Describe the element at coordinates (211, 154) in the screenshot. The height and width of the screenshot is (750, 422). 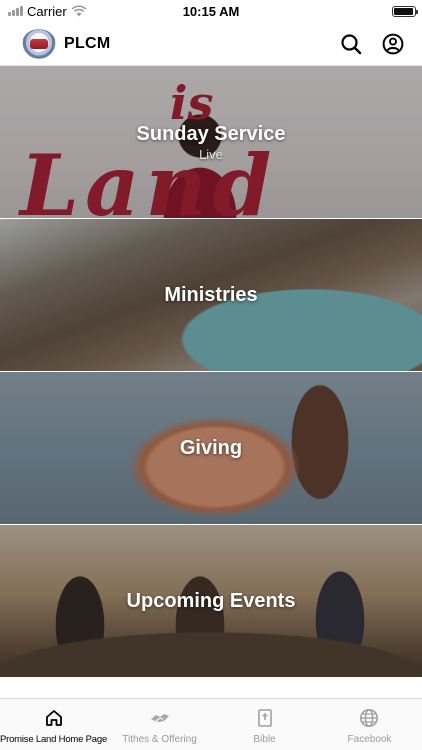
I see `tile-subtitle: Live` at that location.